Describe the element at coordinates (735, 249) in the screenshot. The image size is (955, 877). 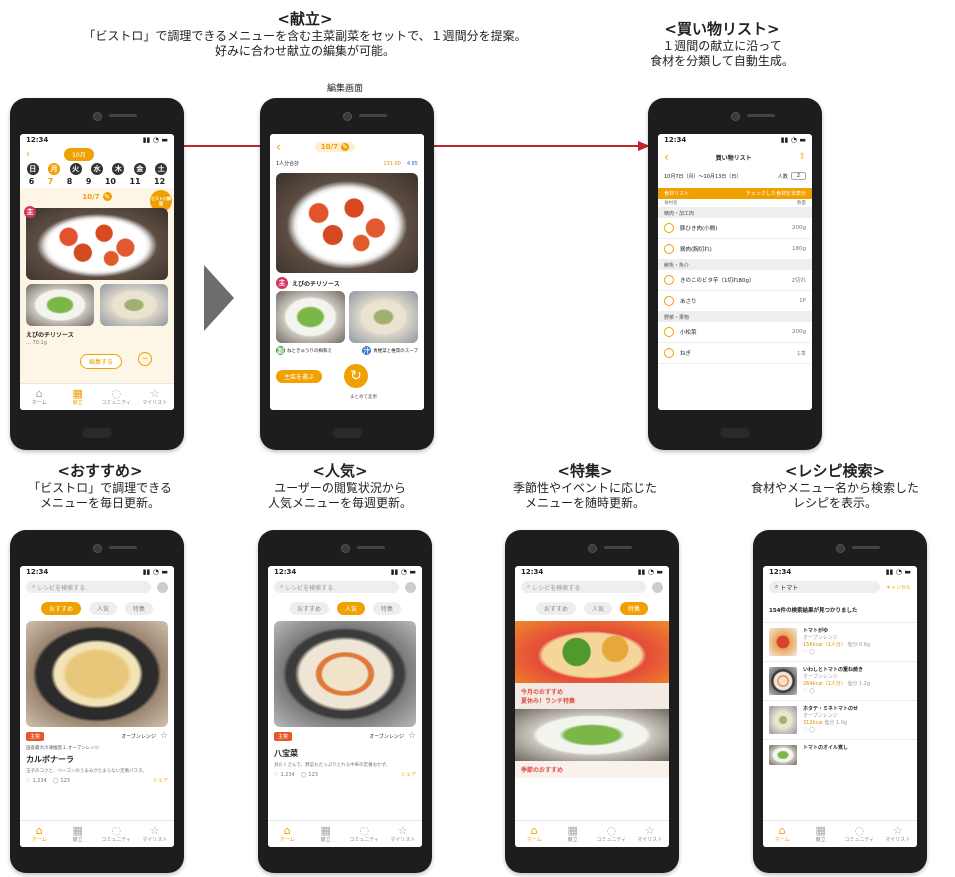
I see `list-item: 鶏肉(胸切れ) 180g` at that location.